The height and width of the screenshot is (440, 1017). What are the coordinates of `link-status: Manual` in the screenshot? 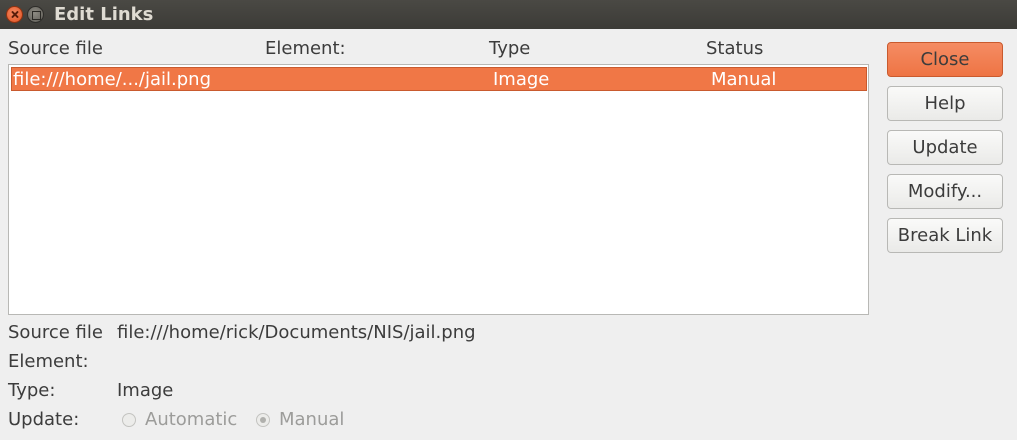 It's located at (744, 79).